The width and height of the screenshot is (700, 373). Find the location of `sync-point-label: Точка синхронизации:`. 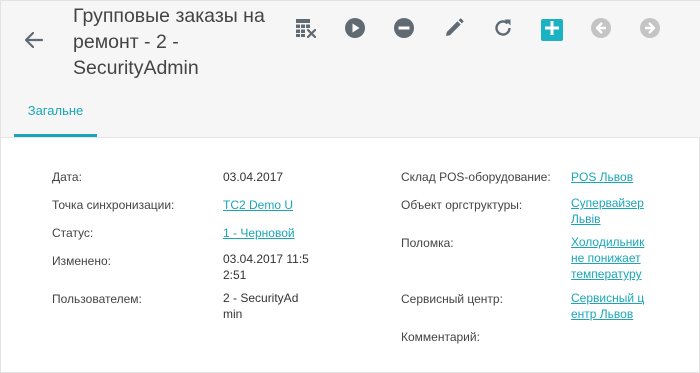

sync-point-label: Точка синхронизации: is located at coordinates (113, 205).